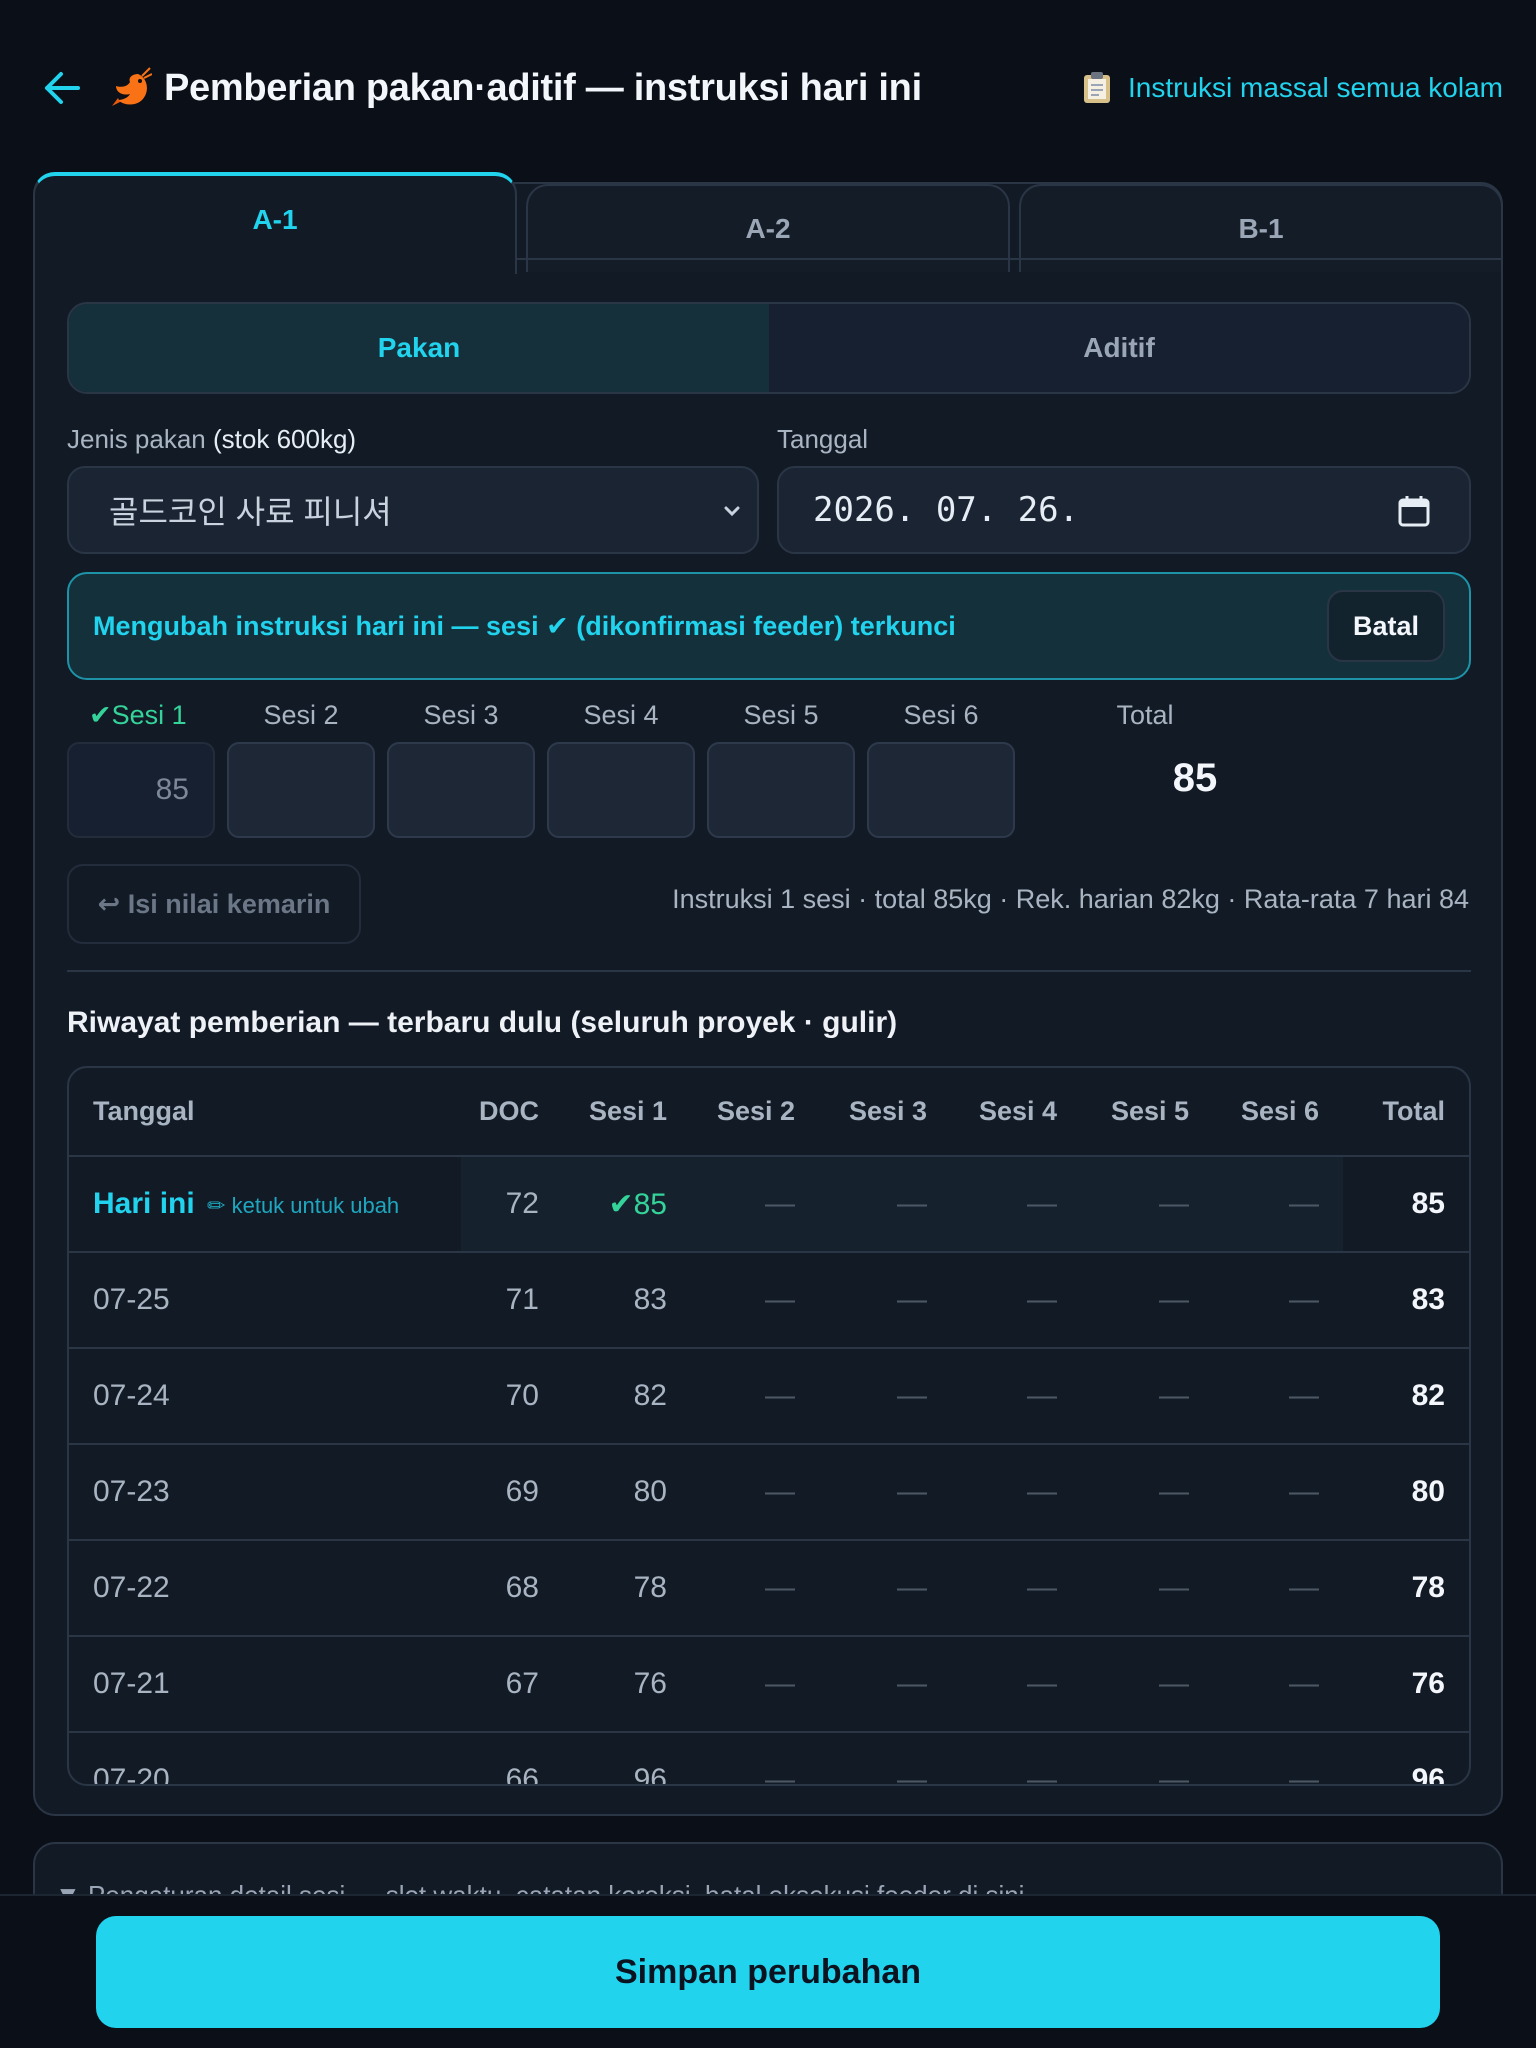  I want to click on session-4-label: Sesi 4, so click(621, 715).